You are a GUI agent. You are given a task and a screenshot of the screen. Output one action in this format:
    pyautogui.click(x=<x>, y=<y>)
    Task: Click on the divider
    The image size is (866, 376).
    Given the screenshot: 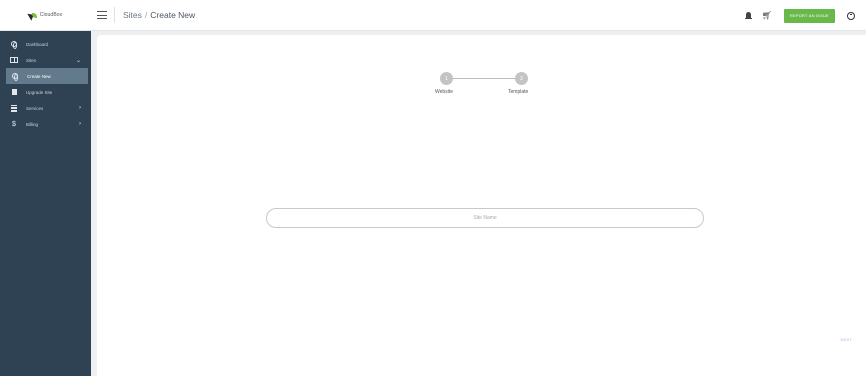 What is the action you would take?
    pyautogui.click(x=114, y=15)
    